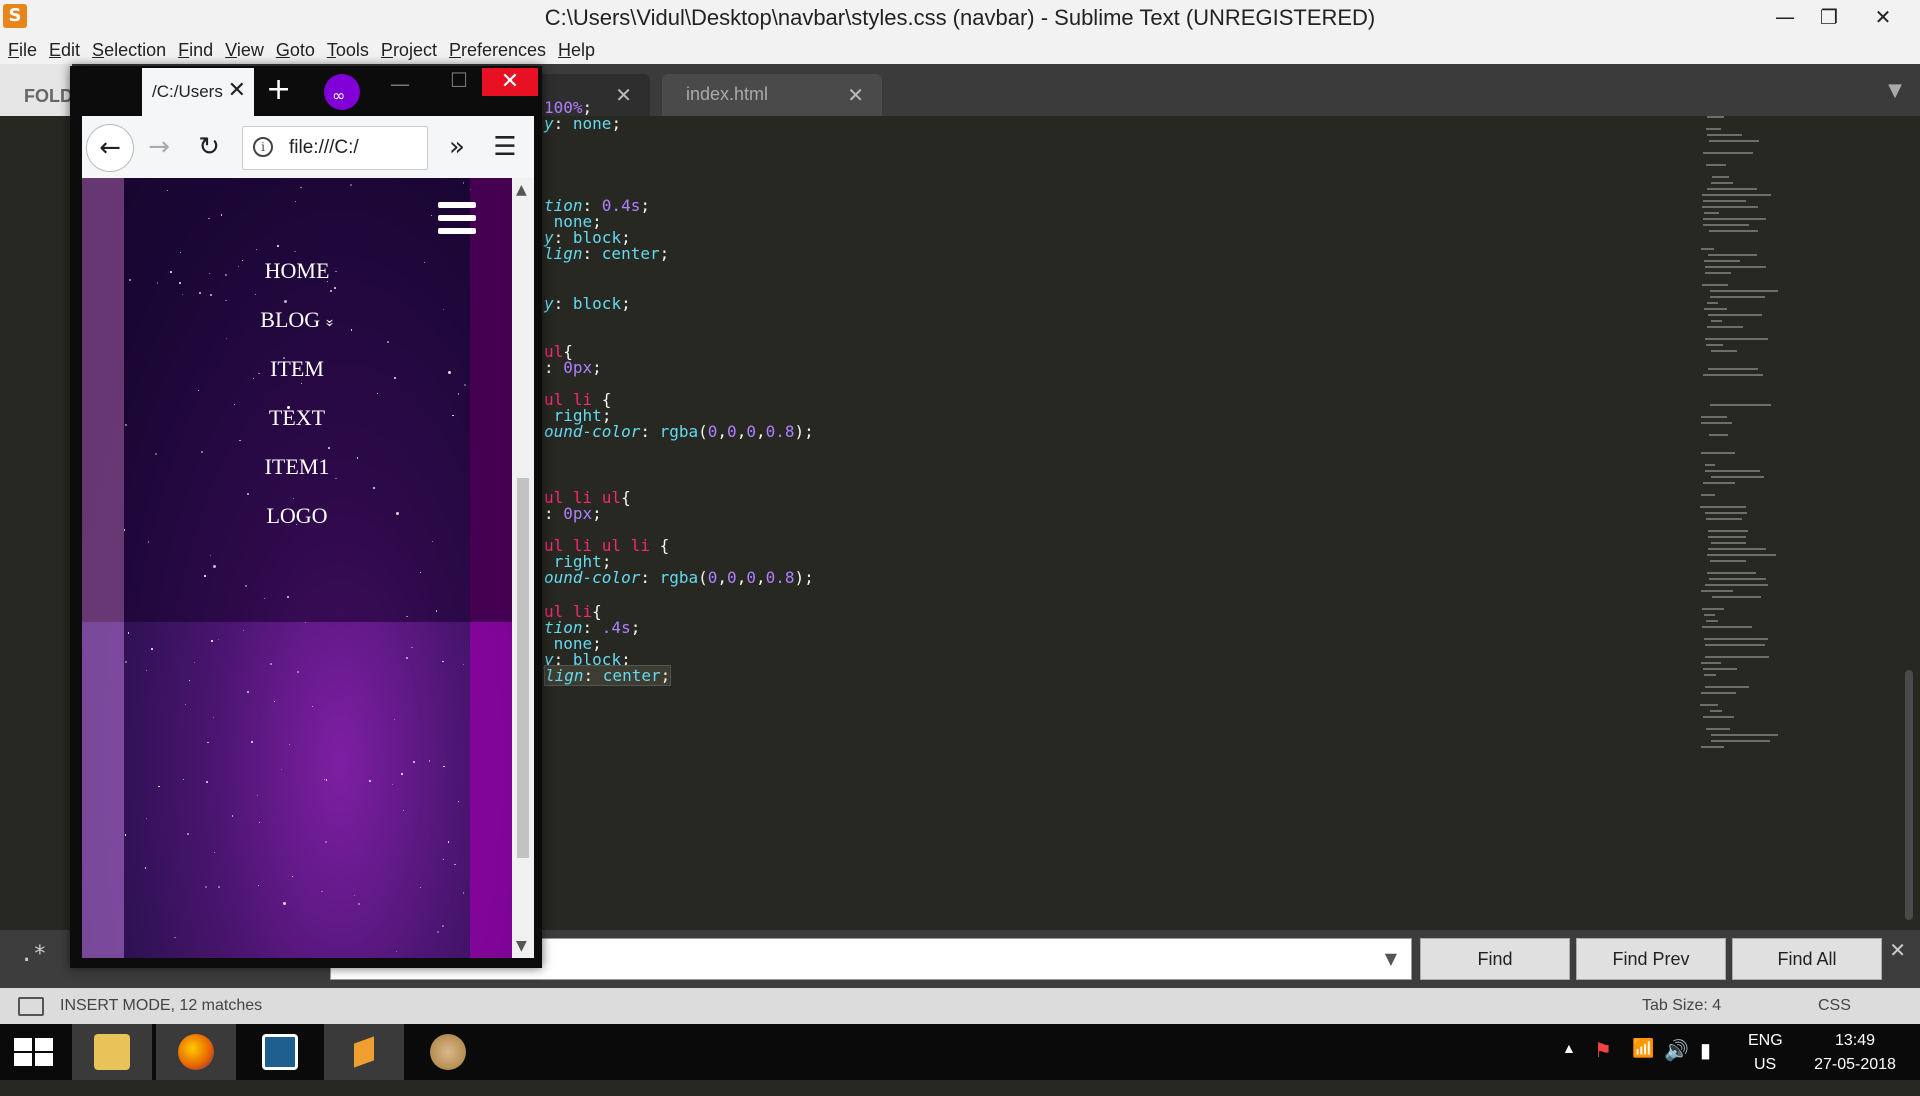 The image size is (1920, 1096). Describe the element at coordinates (505, 147) in the screenshot. I see `hamburger-menu-icon: ☰` at that location.